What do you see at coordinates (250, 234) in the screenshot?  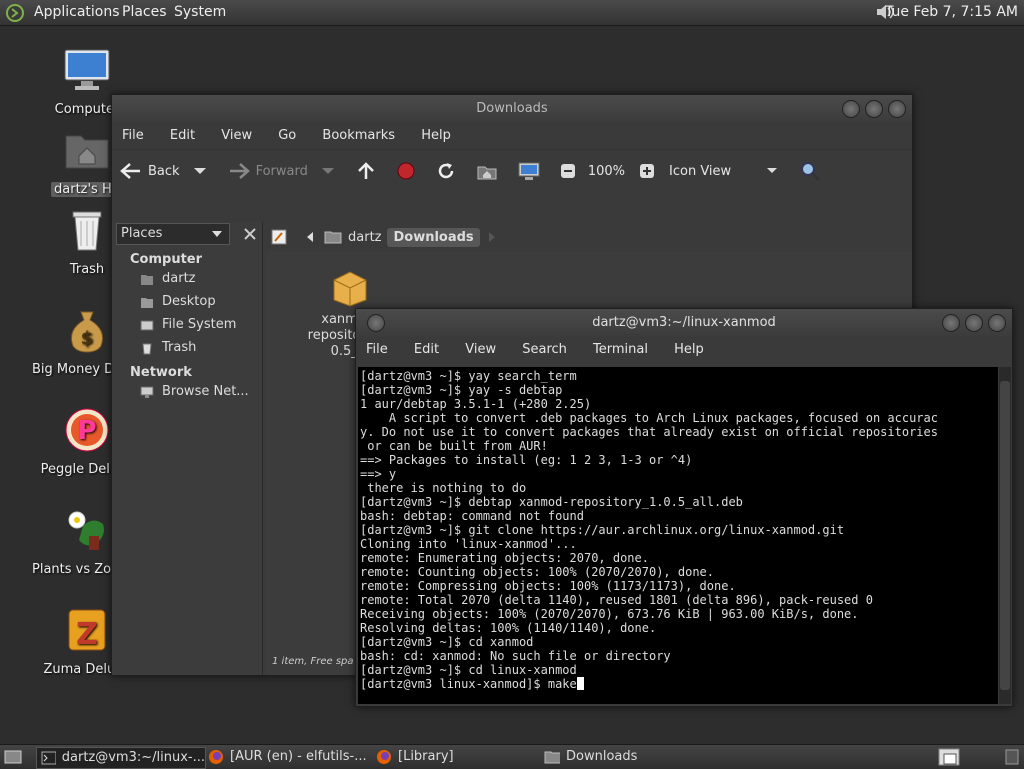 I see `close-icon` at bounding box center [250, 234].